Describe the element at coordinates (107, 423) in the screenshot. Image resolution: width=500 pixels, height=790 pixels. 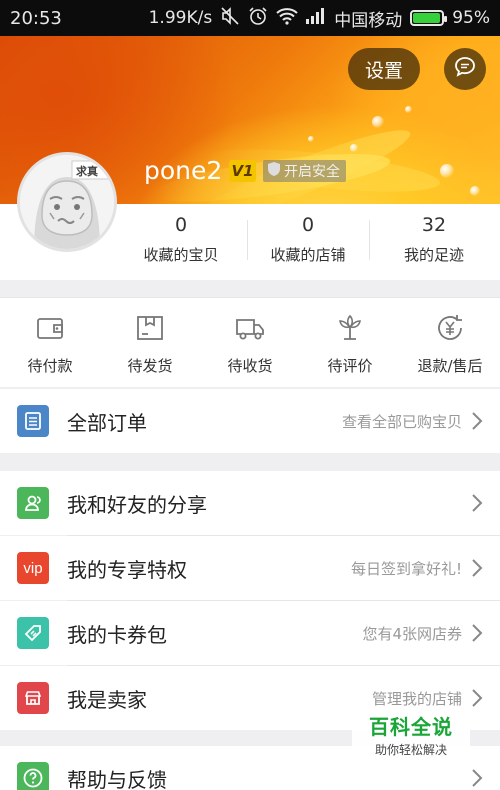
I see `row-title: 全部订单` at that location.